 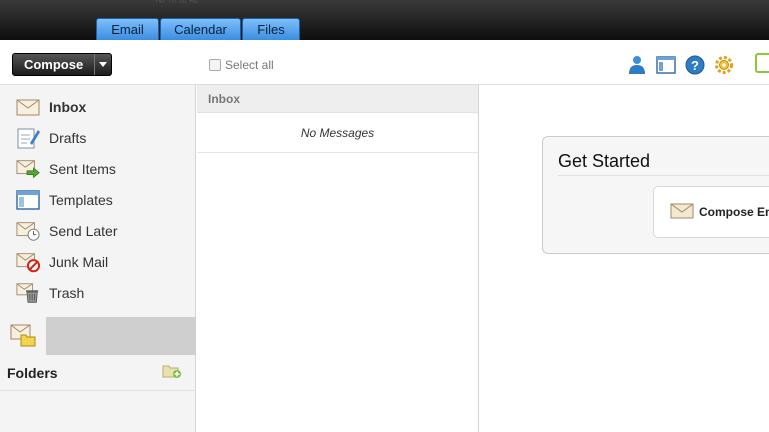 I want to click on tab-email: Email, so click(x=127, y=29).